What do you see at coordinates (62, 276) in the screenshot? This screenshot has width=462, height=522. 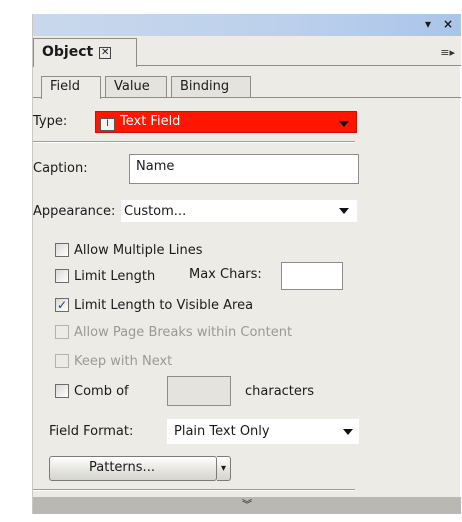 I see `limit-length-checkbox` at bounding box center [62, 276].